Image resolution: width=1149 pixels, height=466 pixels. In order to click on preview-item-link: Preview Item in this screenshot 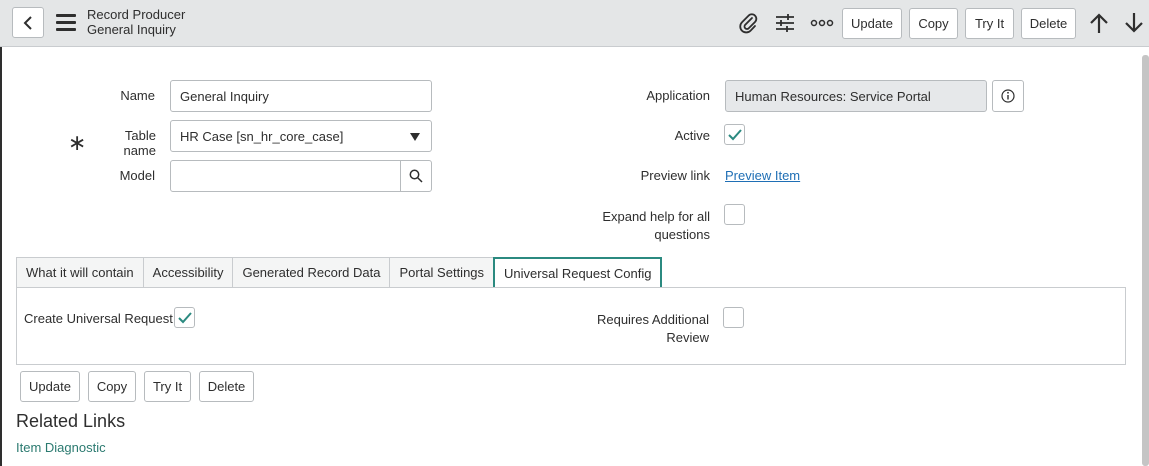, I will do `click(762, 175)`.